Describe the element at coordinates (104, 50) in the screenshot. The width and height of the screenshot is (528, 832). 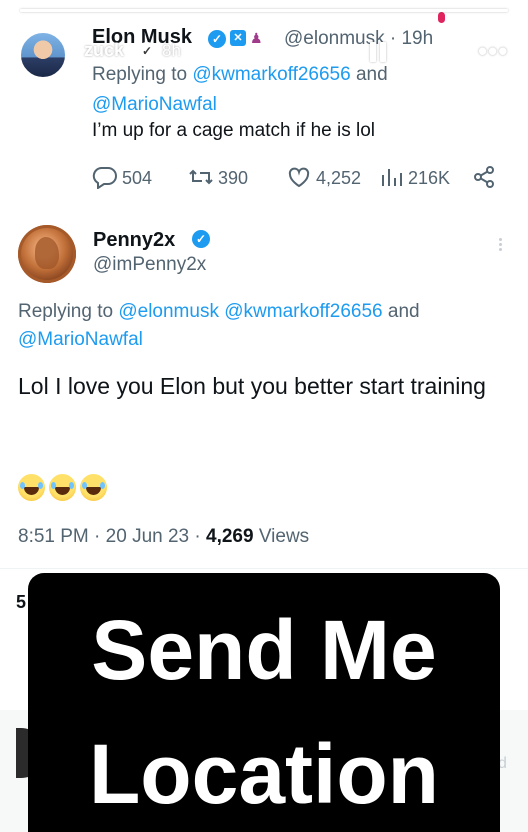
I see `story-username: zuck` at that location.